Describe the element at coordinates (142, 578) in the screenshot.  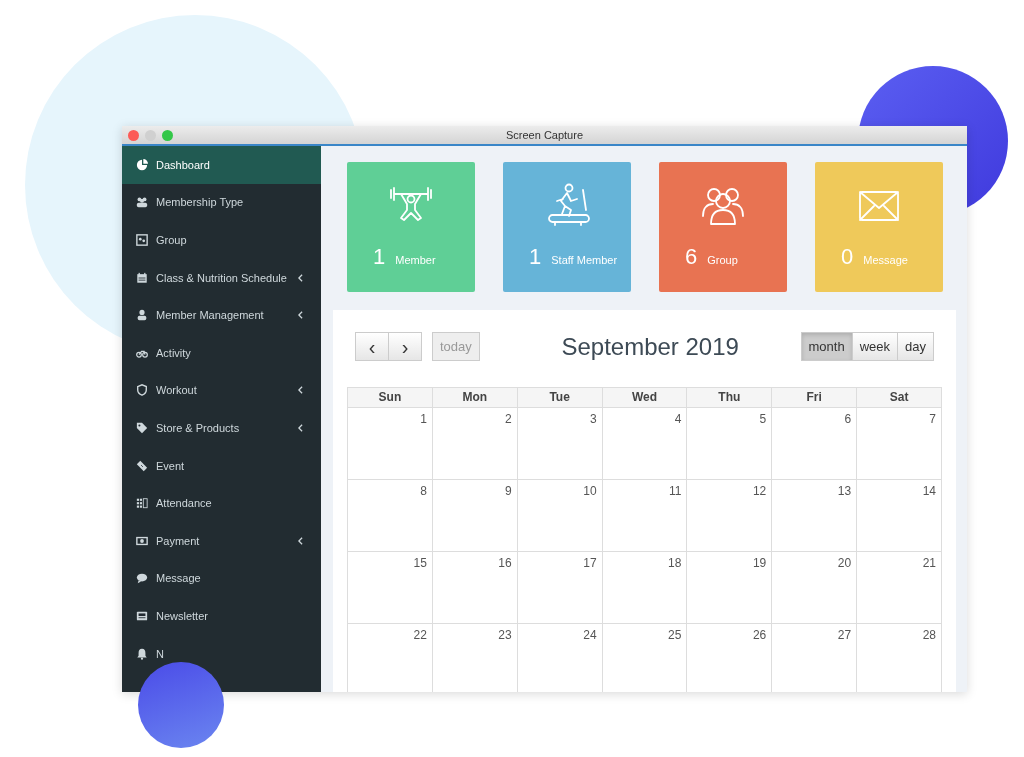
I see `chat-bubble-icon` at that location.